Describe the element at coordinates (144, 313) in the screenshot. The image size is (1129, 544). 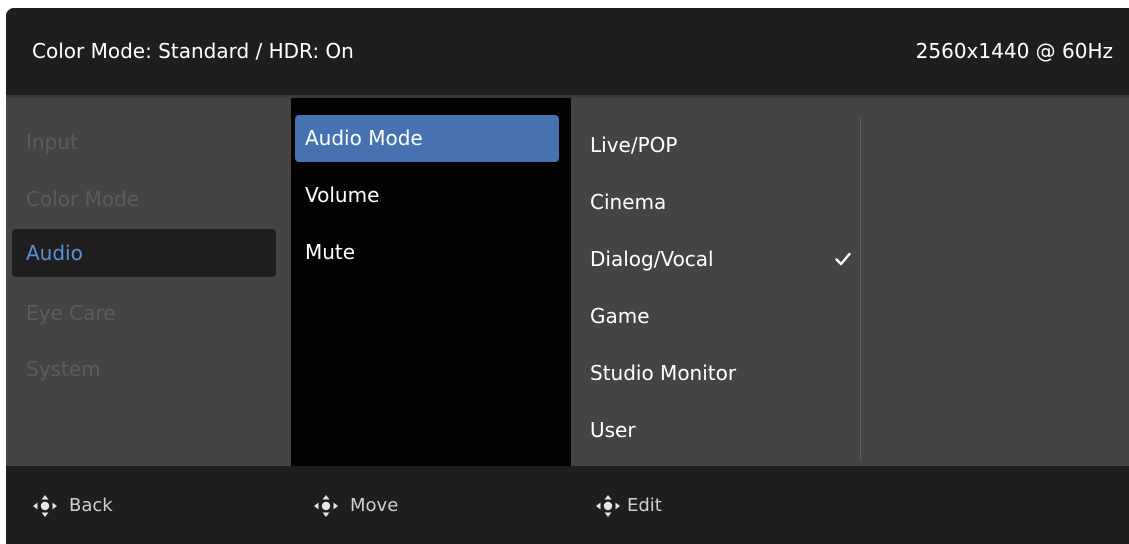
I see `main-menu-item-eye-care: Eye Care` at that location.